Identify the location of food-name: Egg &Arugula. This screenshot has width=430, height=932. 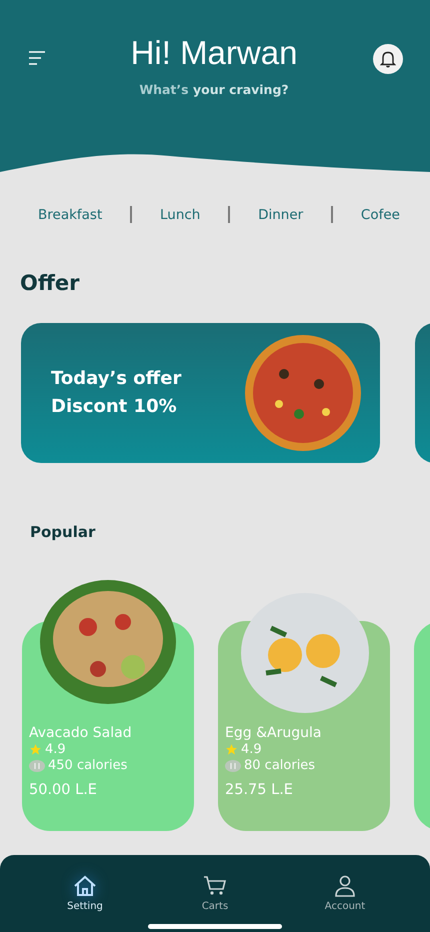
(273, 733).